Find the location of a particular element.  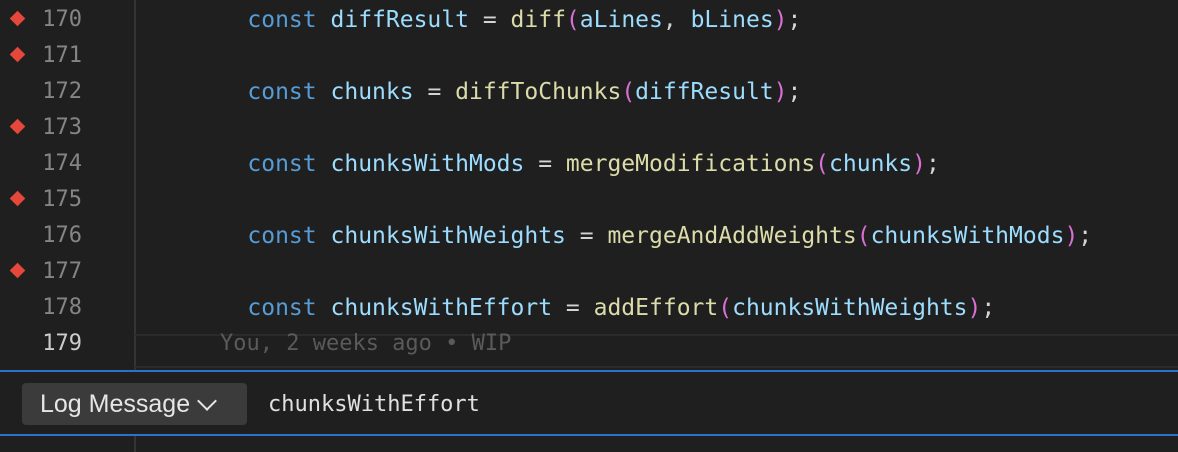

code-line-content: const chunksWithEffort is located at coordinates (372, 441).